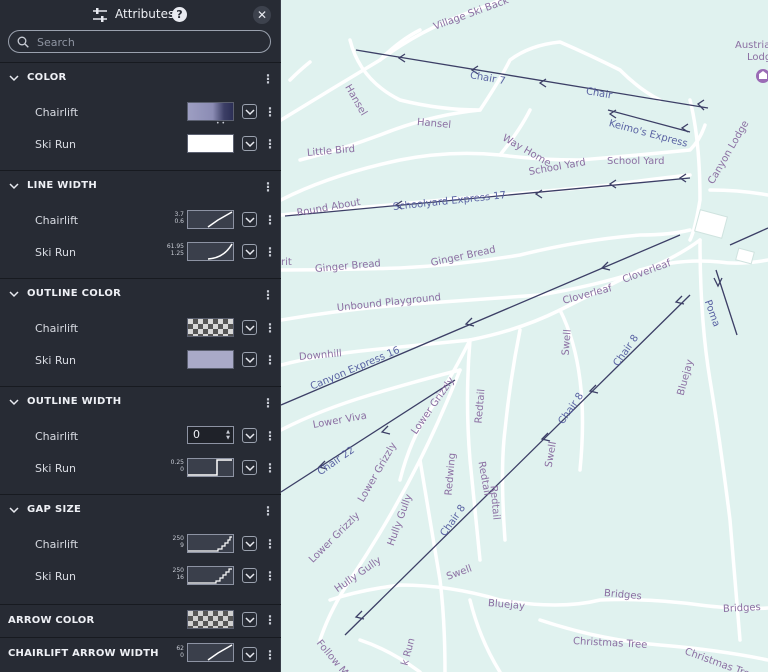 Image resolution: width=768 pixels, height=672 pixels. What do you see at coordinates (742, 608) in the screenshot?
I see `map-label: Bridges` at bounding box center [742, 608].